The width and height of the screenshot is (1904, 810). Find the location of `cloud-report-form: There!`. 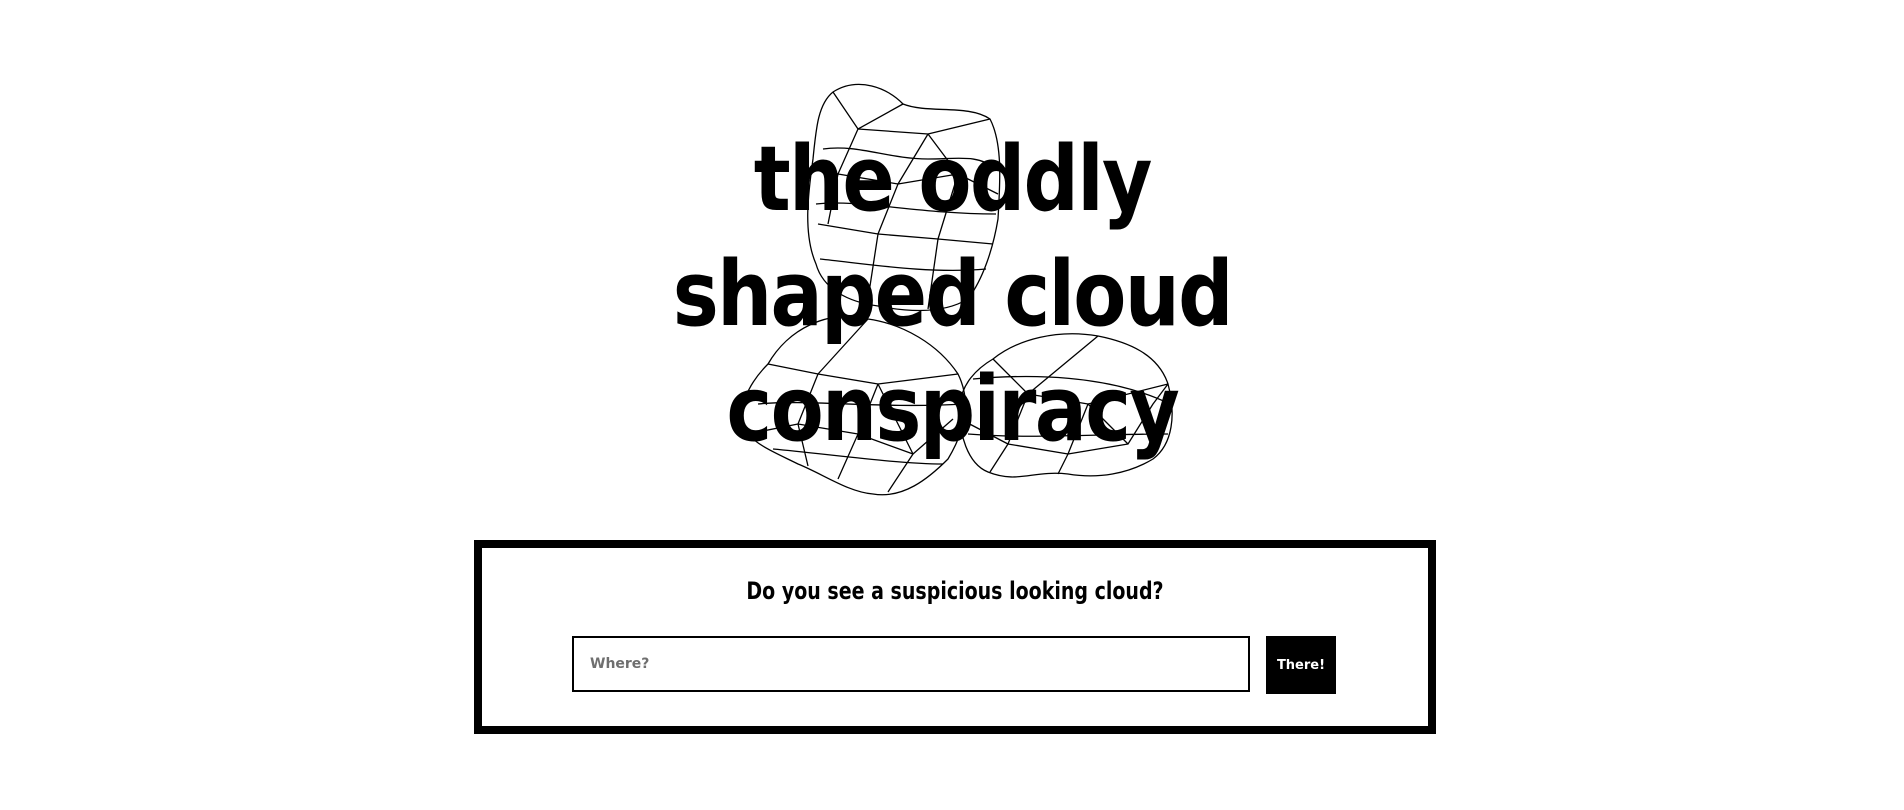

cloud-report-form: There! is located at coordinates (955, 665).